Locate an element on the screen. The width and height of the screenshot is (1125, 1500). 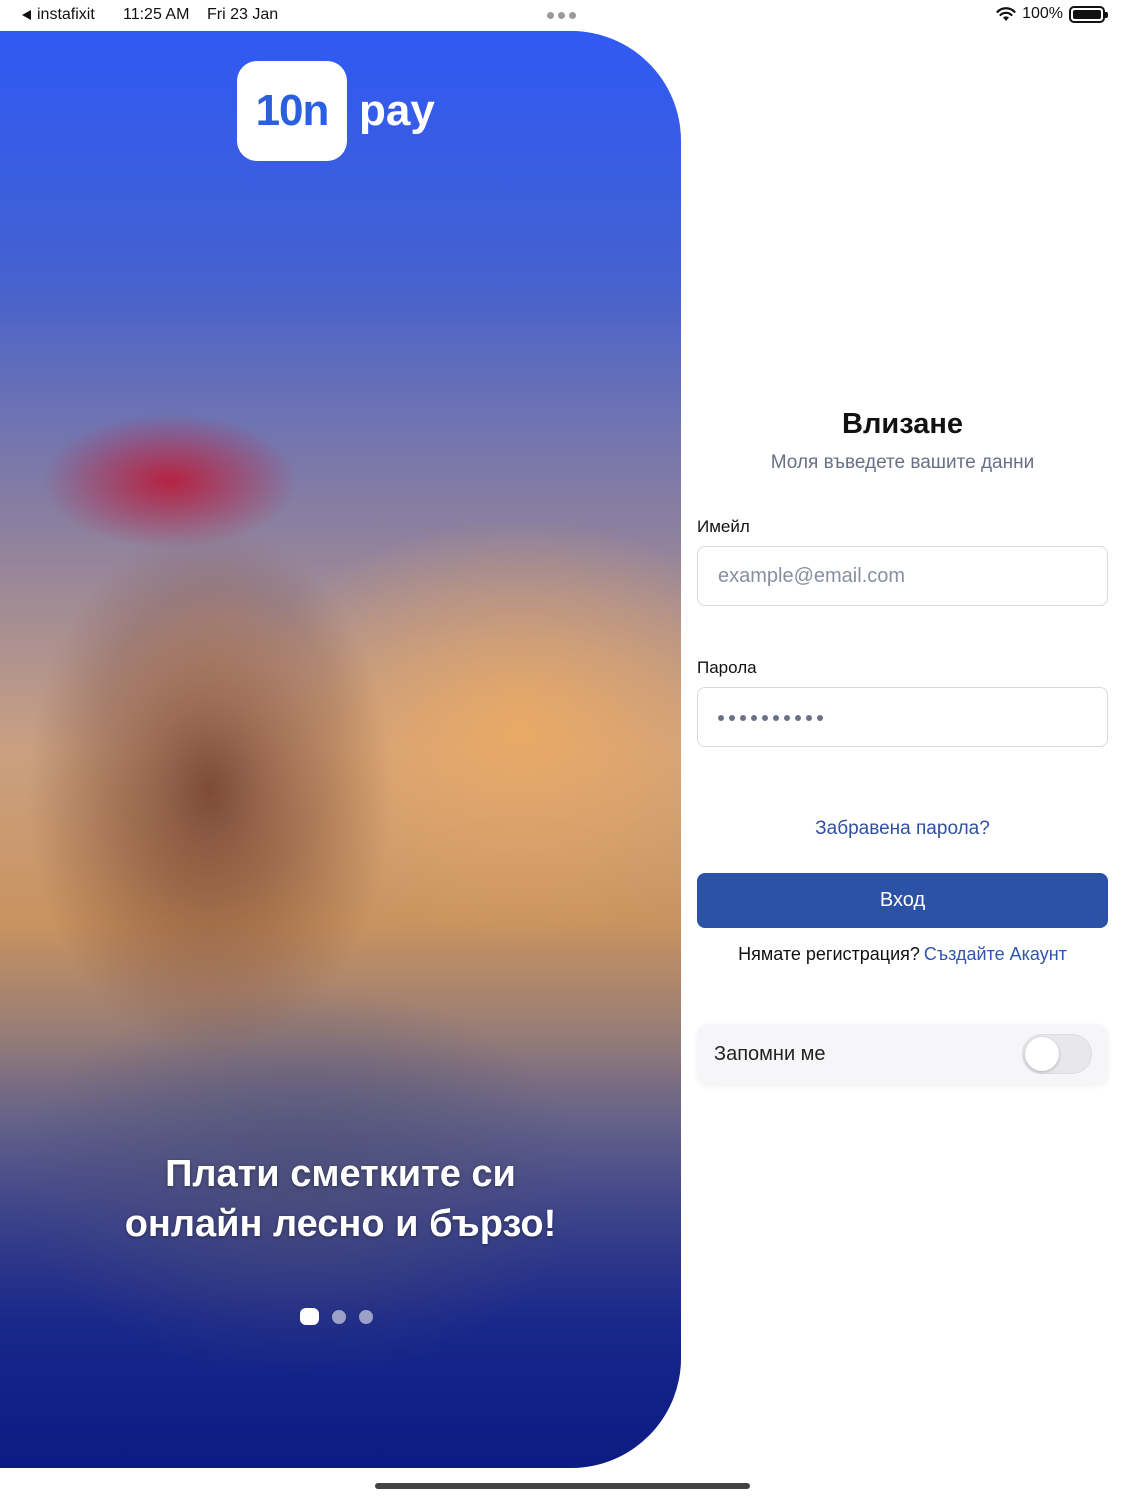
hero-tagline-line1: Плати сметките си is located at coordinates (340, 1174).